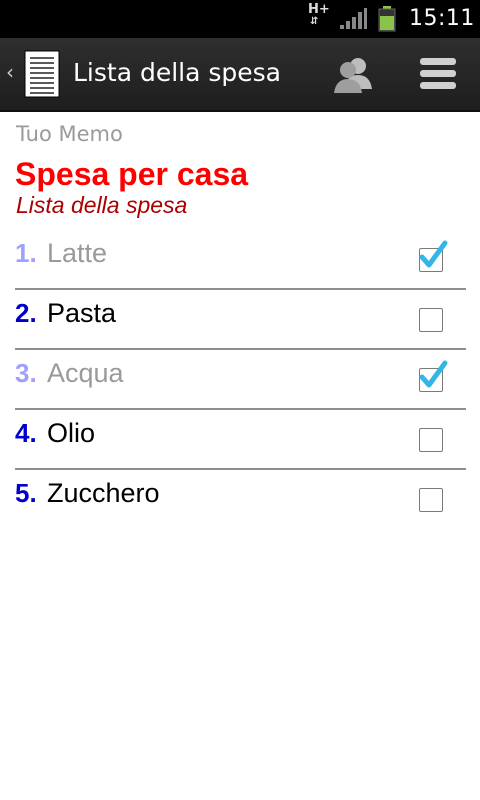  What do you see at coordinates (71, 433) in the screenshot?
I see `item-label: Olio` at bounding box center [71, 433].